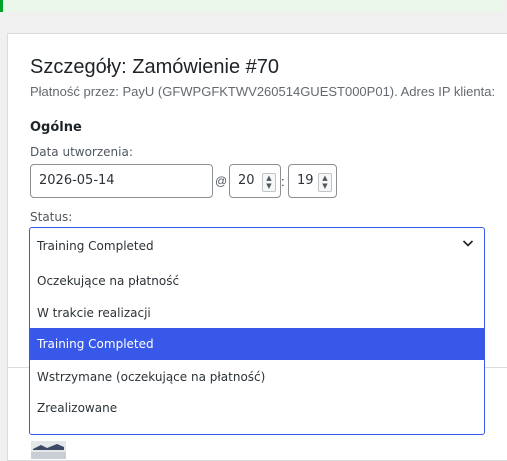  I want to click on chevron-down-icon, so click(468, 243).